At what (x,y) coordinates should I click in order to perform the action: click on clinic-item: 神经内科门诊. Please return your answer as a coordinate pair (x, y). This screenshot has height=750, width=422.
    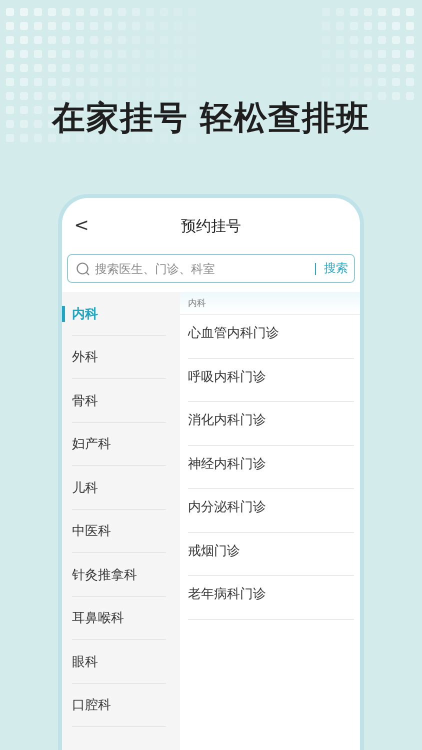
    Looking at the image, I should click on (271, 467).